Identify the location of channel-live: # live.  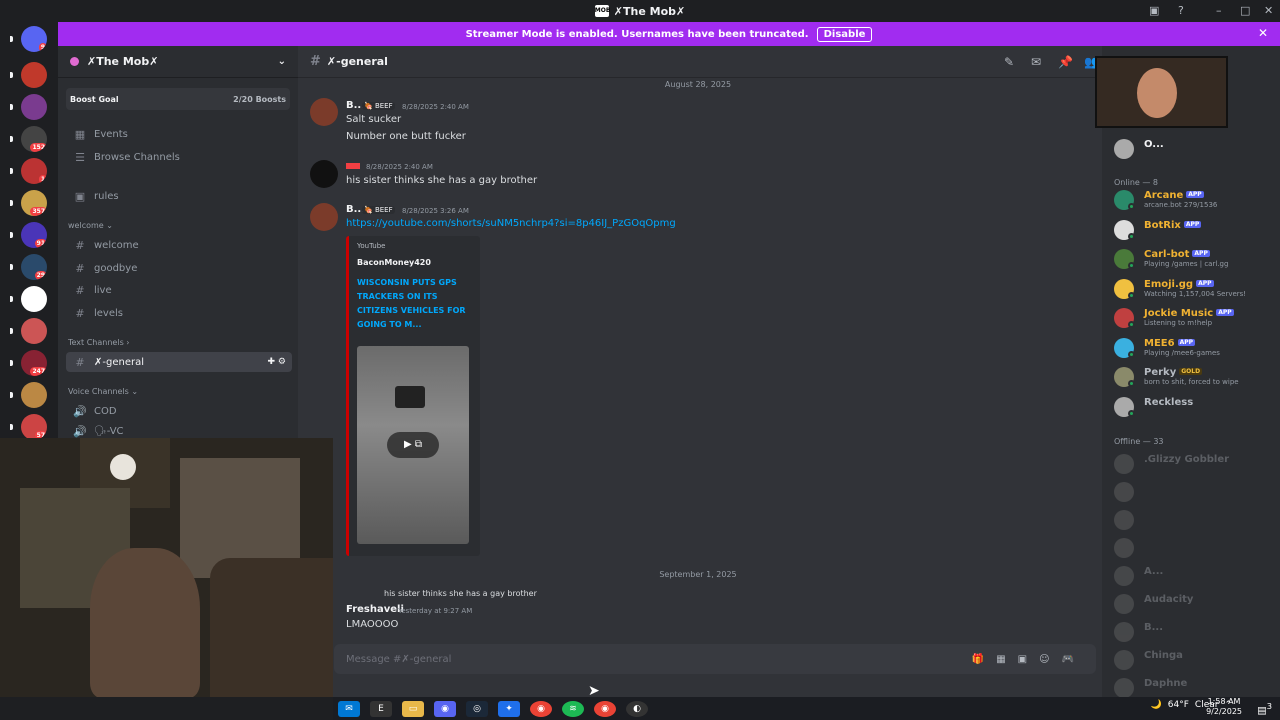
(179, 290).